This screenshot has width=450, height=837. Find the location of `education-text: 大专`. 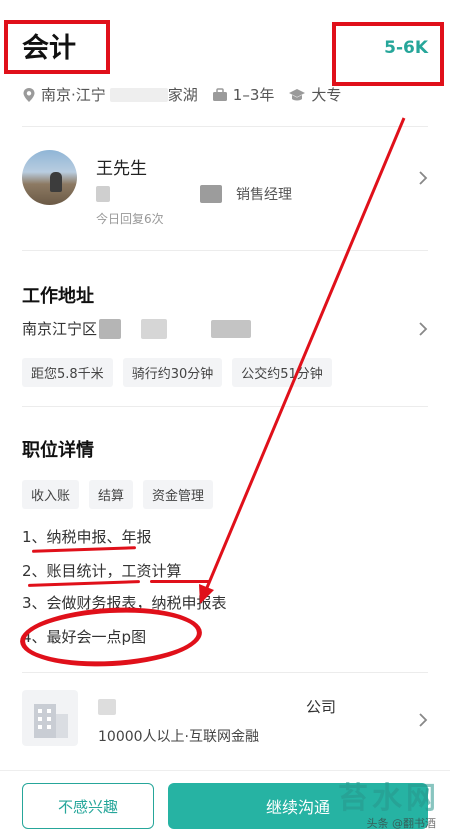

education-text: 大专 is located at coordinates (326, 95).